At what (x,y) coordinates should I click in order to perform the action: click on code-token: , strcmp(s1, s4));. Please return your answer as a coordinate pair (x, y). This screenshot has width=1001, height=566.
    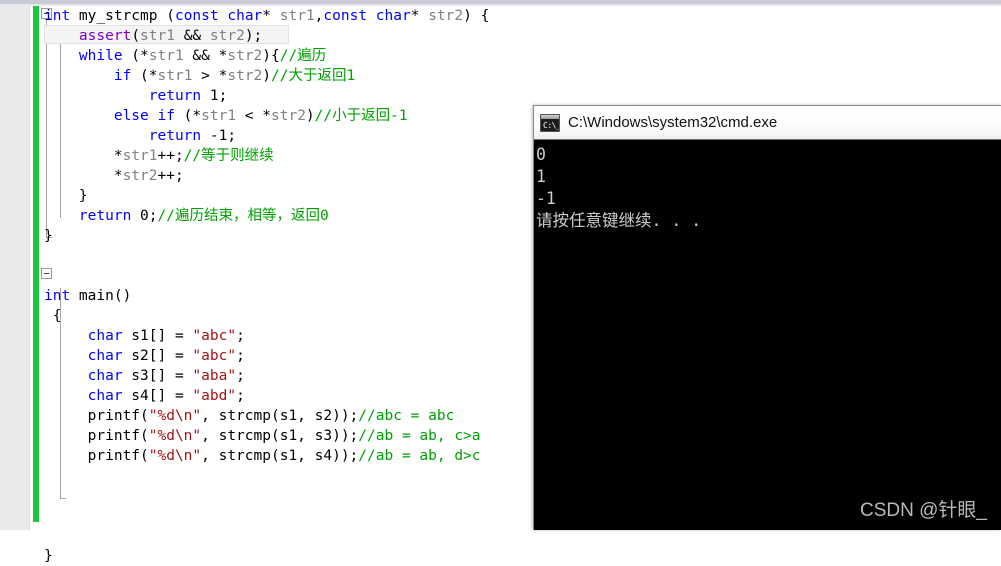
    Looking at the image, I should click on (280, 456).